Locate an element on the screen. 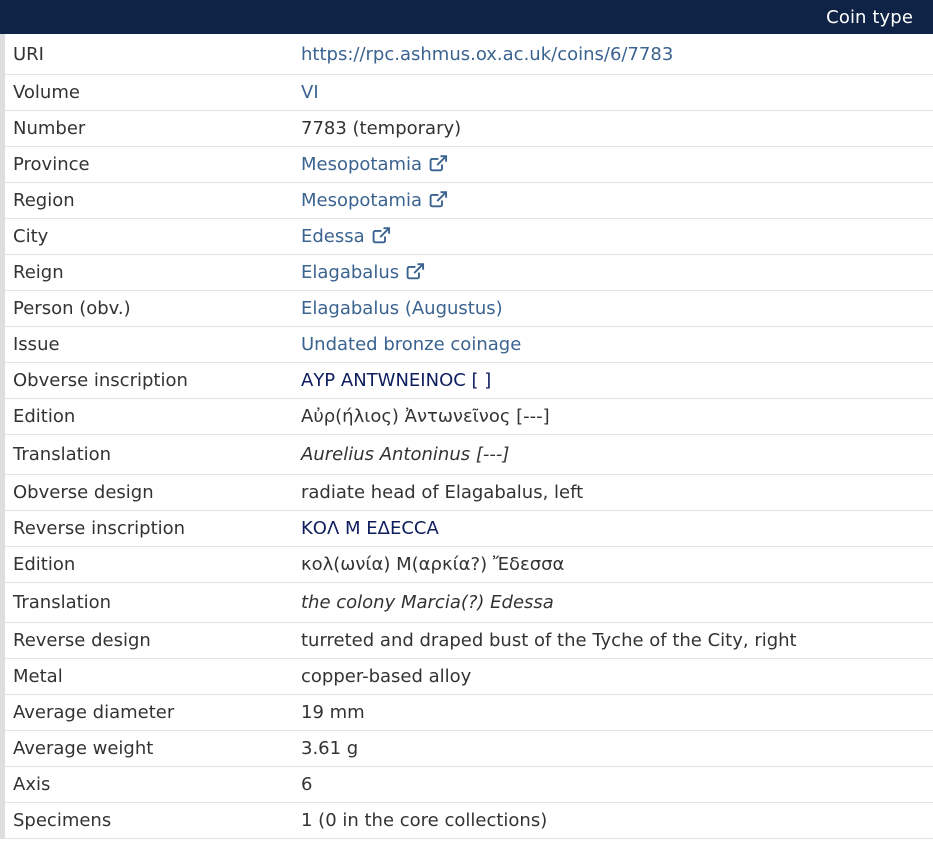 Image resolution: width=933 pixels, height=850 pixels. row-label: Region is located at coordinates (44, 200).